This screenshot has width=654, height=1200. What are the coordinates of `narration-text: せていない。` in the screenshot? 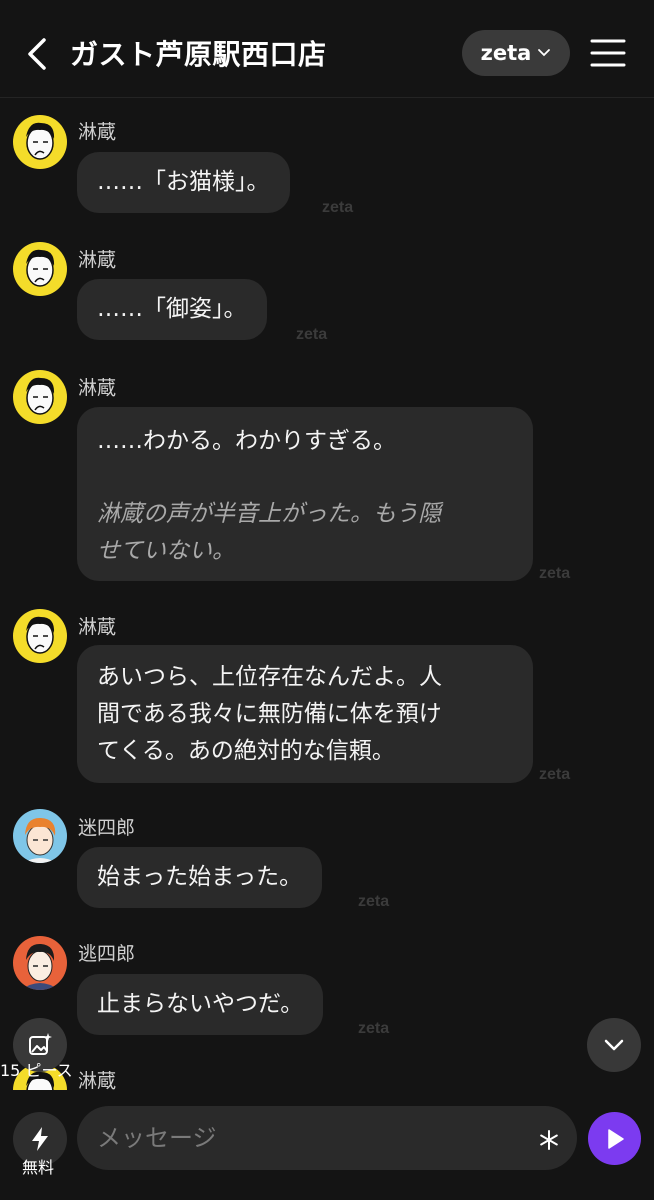 It's located at (166, 551).